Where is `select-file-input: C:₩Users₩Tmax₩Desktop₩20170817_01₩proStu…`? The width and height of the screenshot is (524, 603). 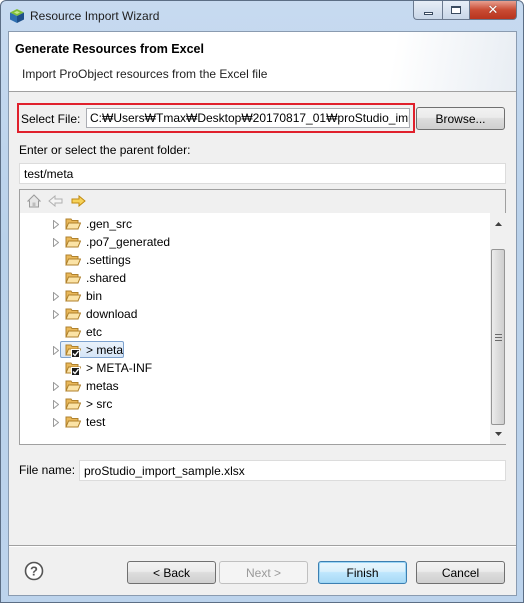 select-file-input: C:₩Users₩Tmax₩Desktop₩20170817_01₩proStu… is located at coordinates (248, 118).